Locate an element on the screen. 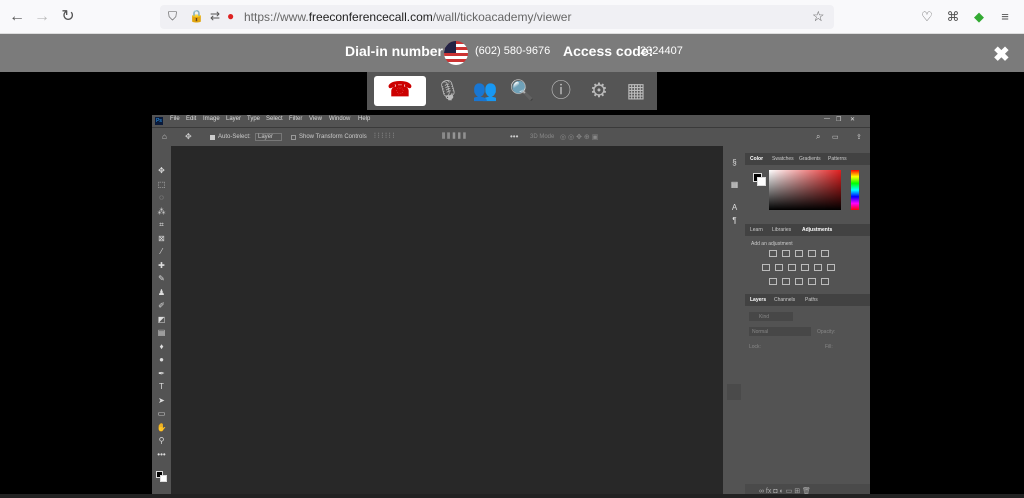 The width and height of the screenshot is (1024, 498). participants-icon: 👥 is located at coordinates (485, 91).